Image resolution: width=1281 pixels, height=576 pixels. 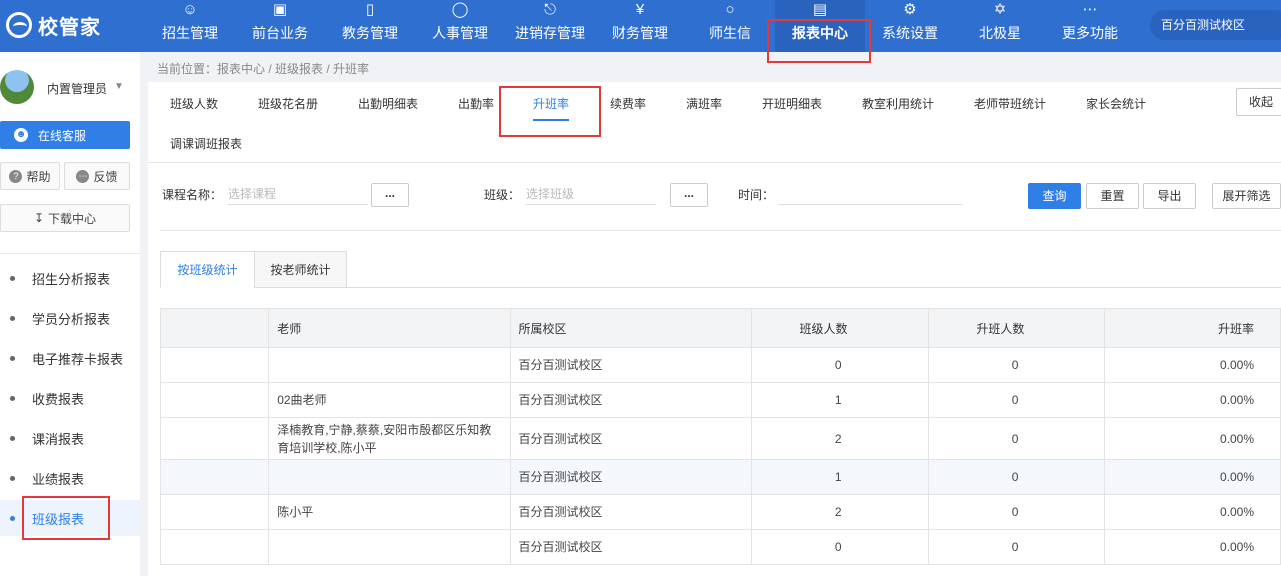 I want to click on user-name: 内置管理员, so click(x=77, y=88).